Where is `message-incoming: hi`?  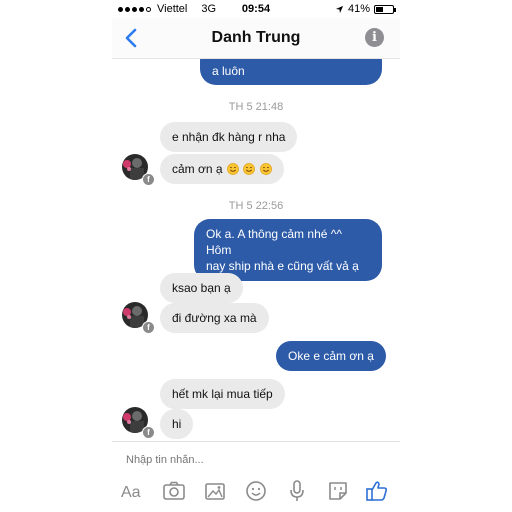 message-incoming: hi is located at coordinates (177, 424).